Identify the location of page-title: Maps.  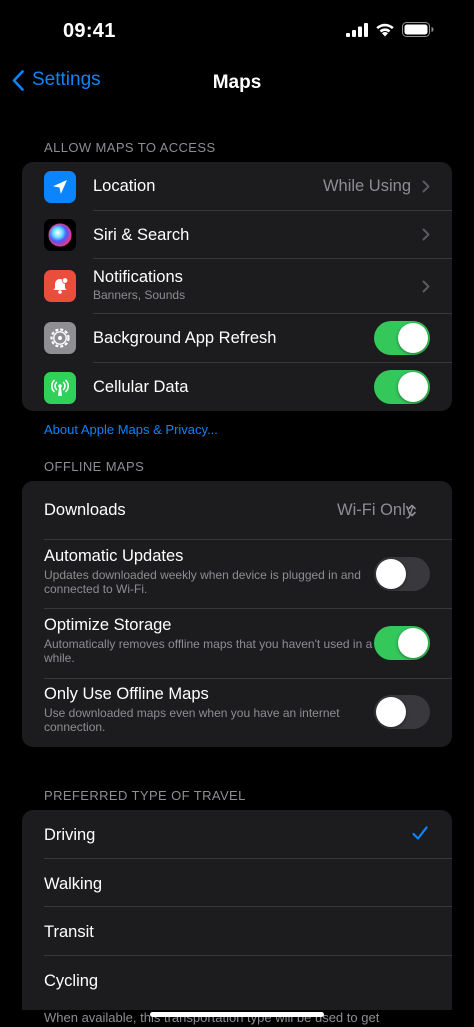
(237, 82).